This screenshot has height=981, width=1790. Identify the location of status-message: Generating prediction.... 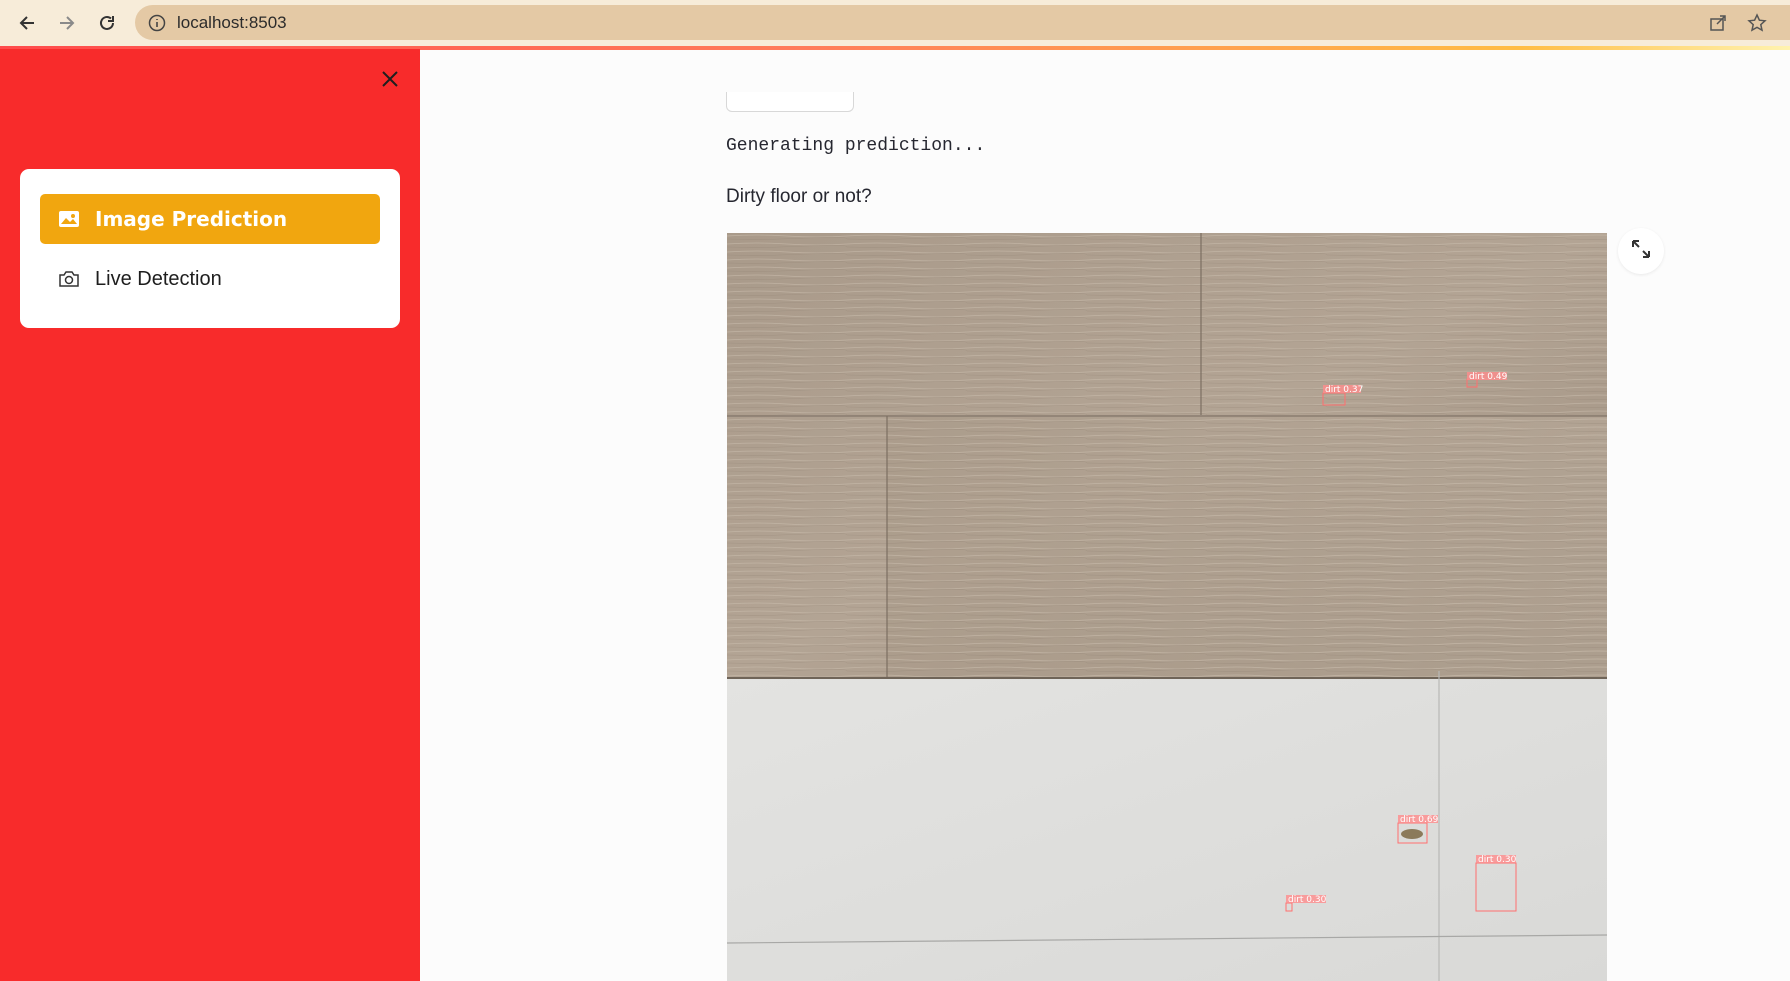
(856, 146).